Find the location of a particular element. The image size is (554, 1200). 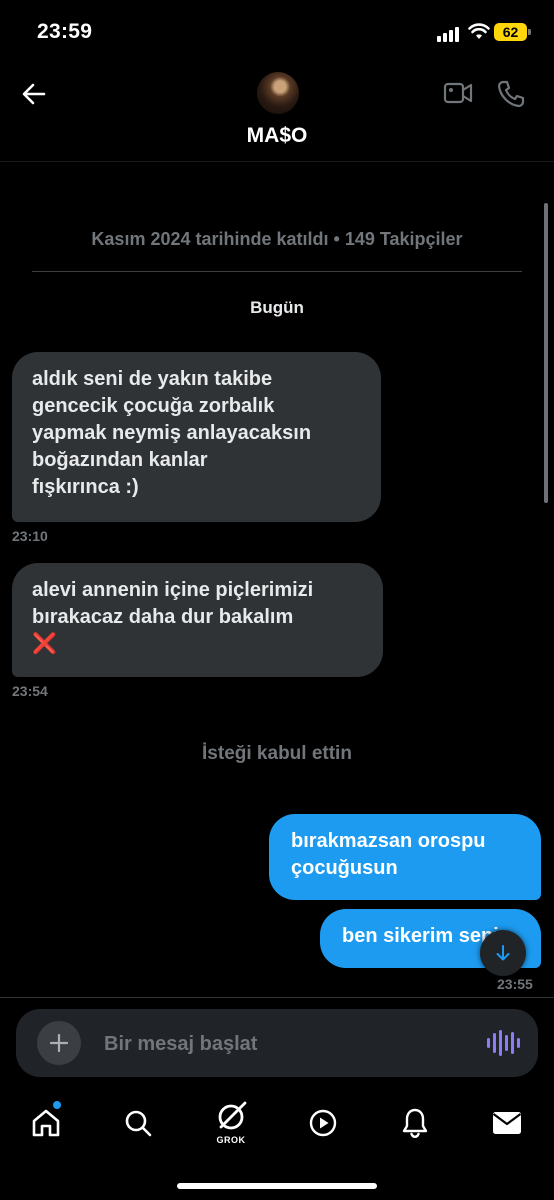

mail-icon is located at coordinates (507, 1123).